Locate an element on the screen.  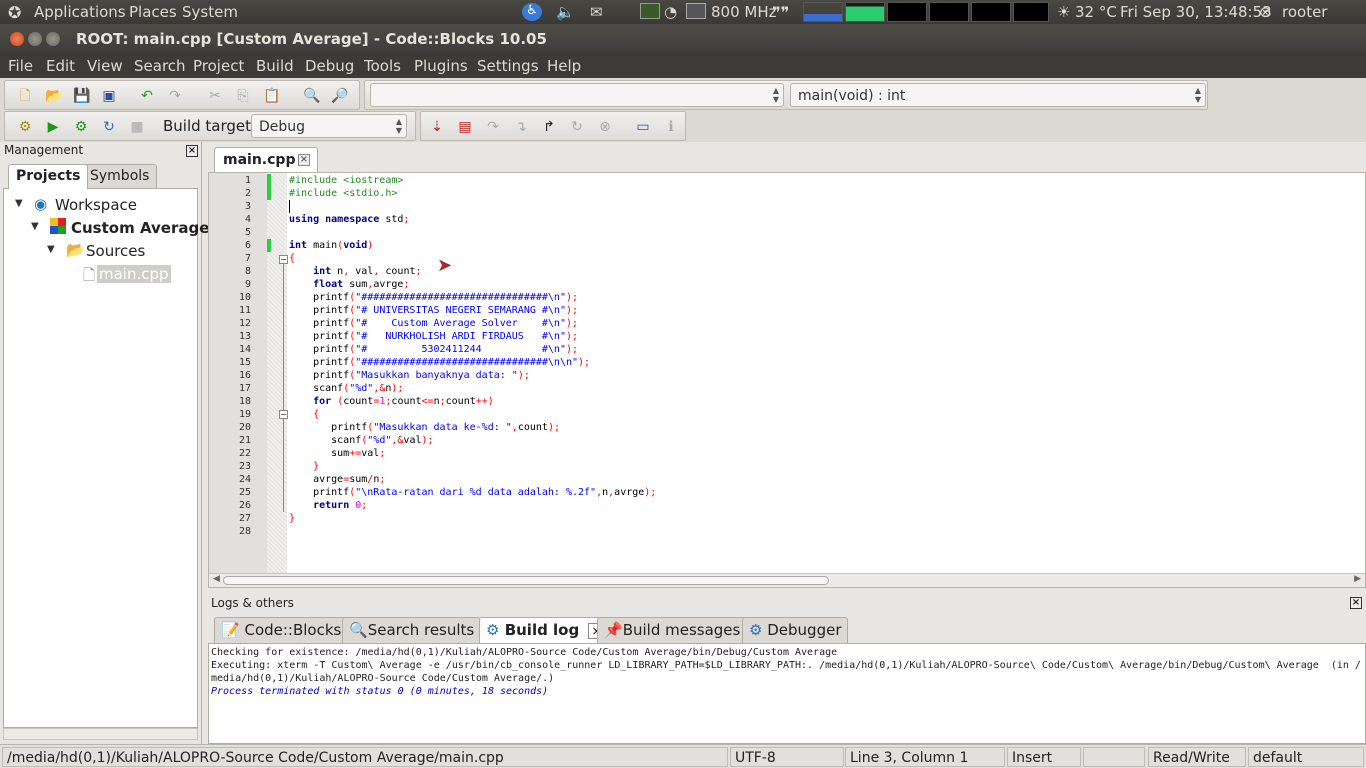
menu-tools: Tools is located at coordinates (382, 66).